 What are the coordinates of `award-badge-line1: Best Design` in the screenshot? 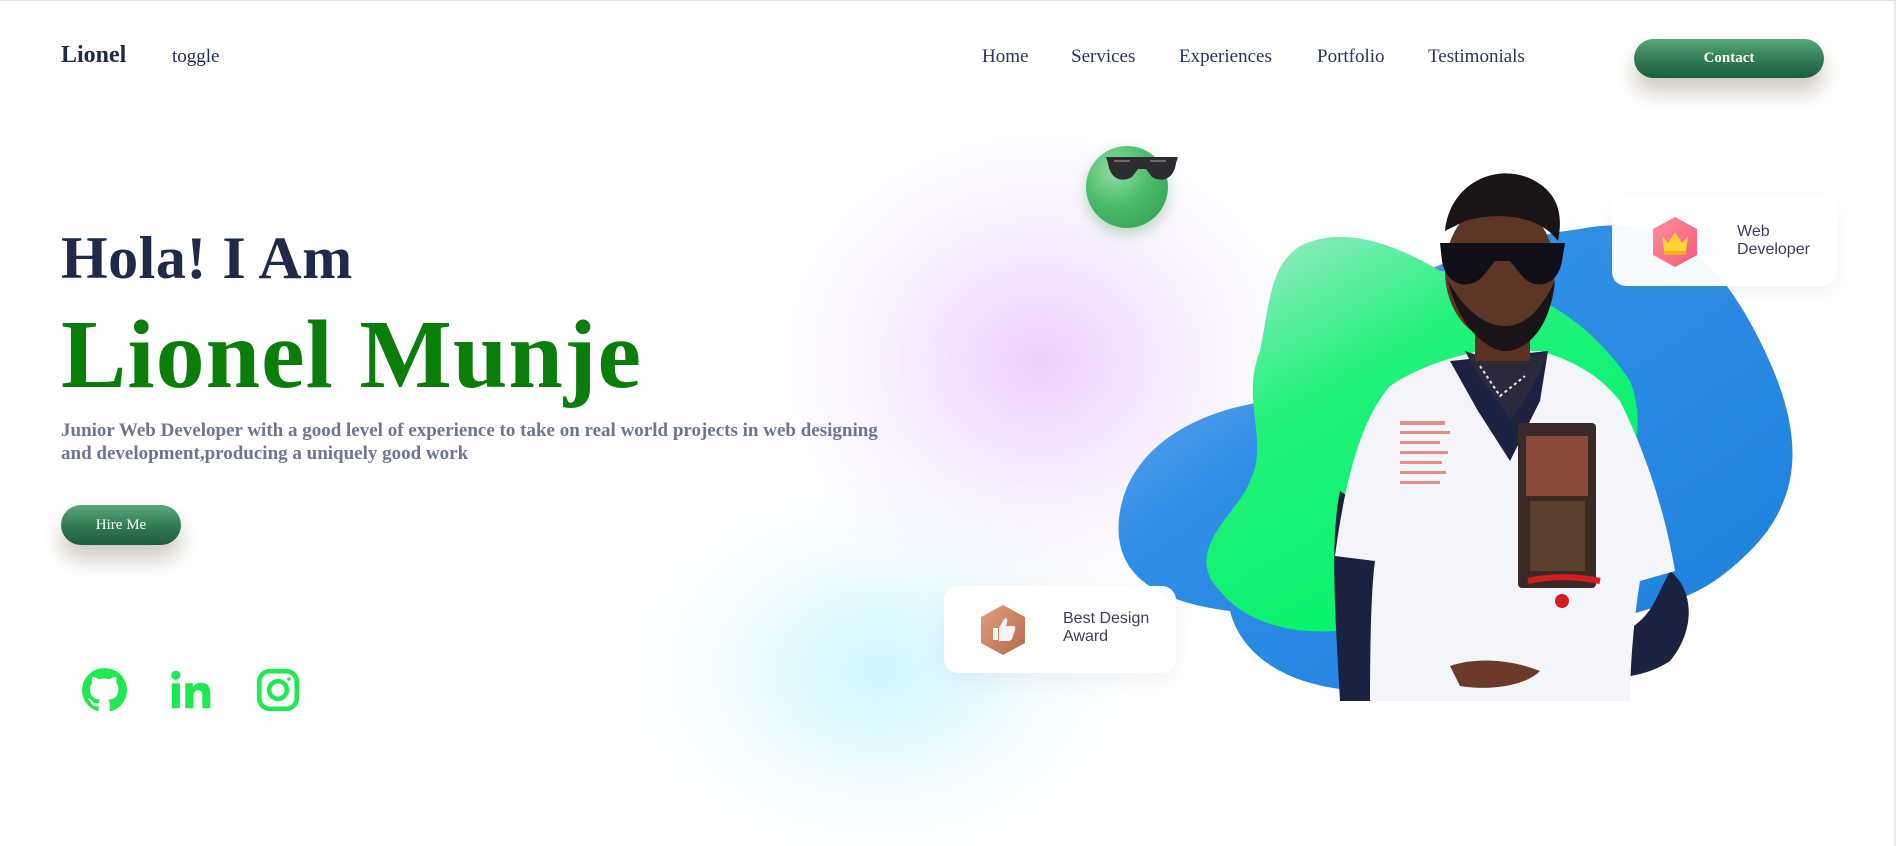 It's located at (1106, 618).